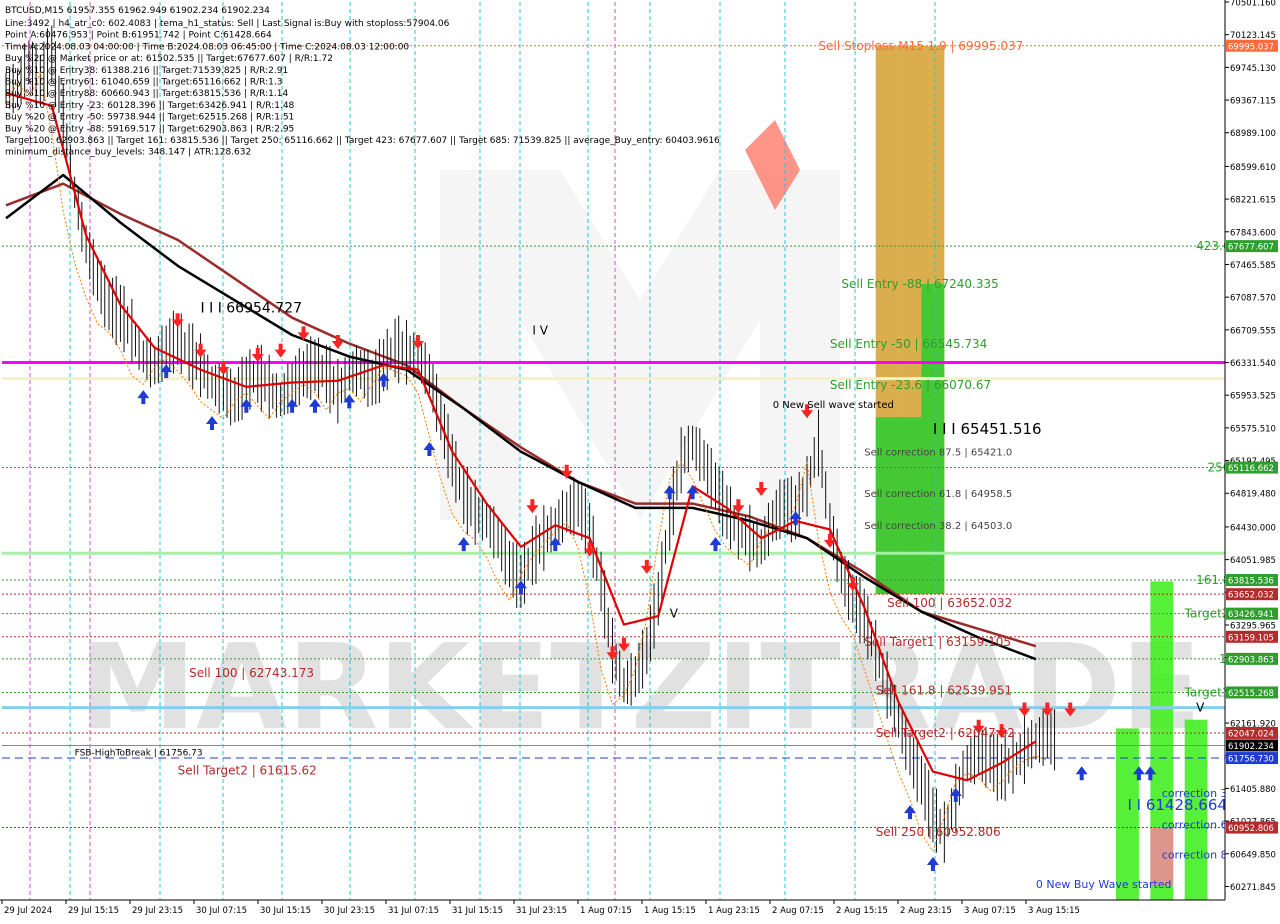 This screenshot has width=1280, height=924. What do you see at coordinates (734, 911) in the screenshot?
I see `x-tick-label-11: 1 Aug 23:15` at bounding box center [734, 911].